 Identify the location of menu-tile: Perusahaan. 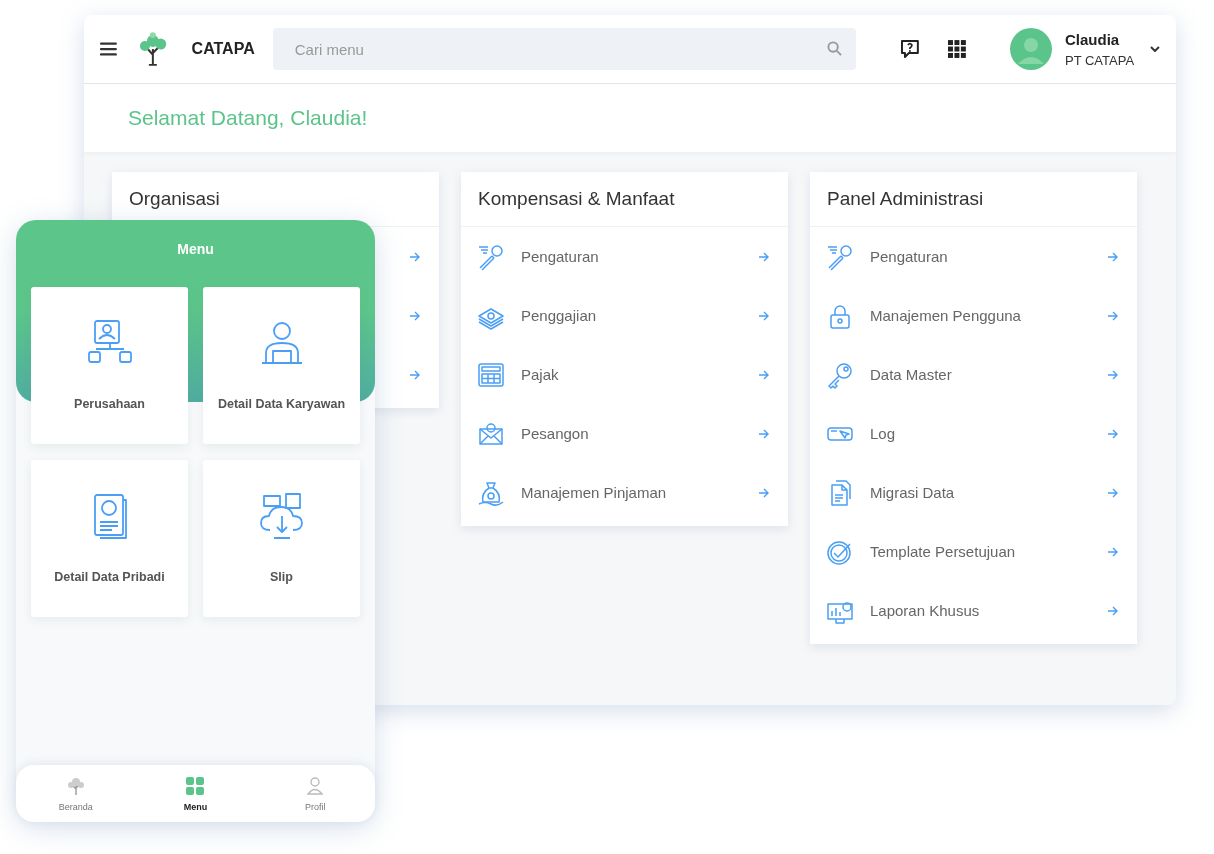
(109, 365).